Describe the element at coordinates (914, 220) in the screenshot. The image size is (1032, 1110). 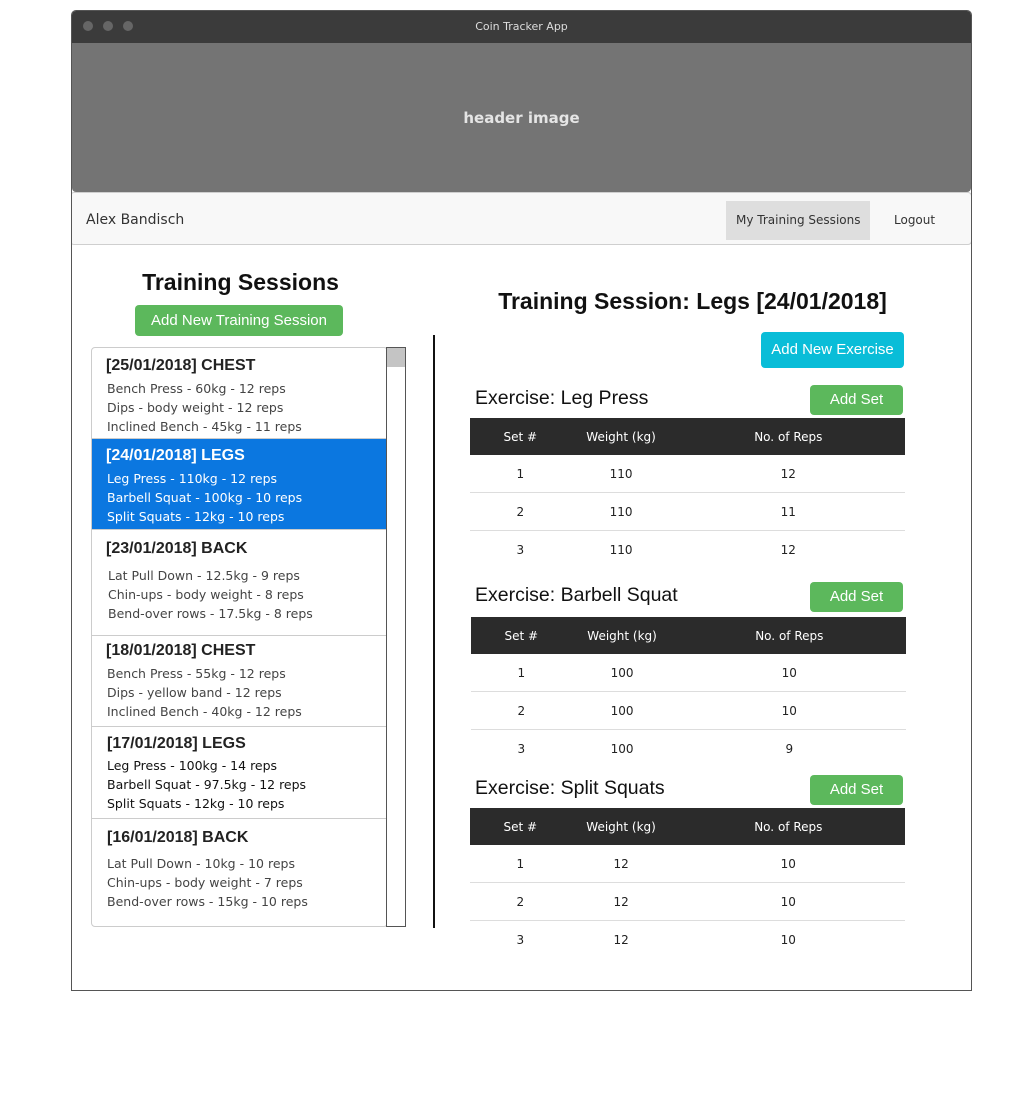
I see `nav-logout: Logout` at that location.